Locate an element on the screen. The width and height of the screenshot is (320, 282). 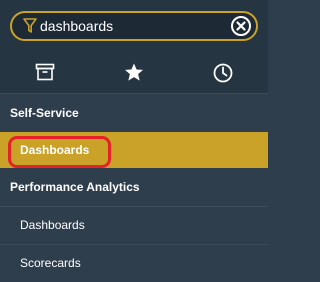
tab-all-applications is located at coordinates (44, 73).